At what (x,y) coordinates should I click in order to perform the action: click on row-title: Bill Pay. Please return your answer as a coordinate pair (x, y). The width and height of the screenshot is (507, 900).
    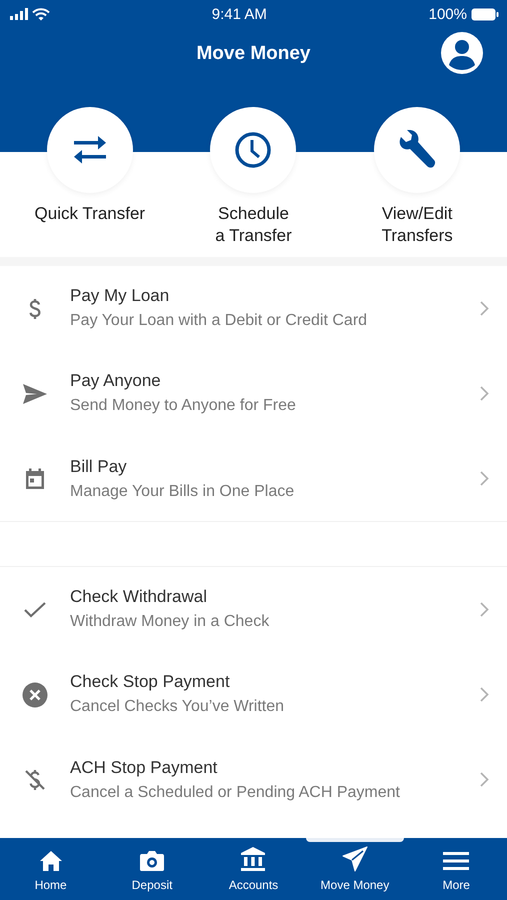
    Looking at the image, I should click on (99, 466).